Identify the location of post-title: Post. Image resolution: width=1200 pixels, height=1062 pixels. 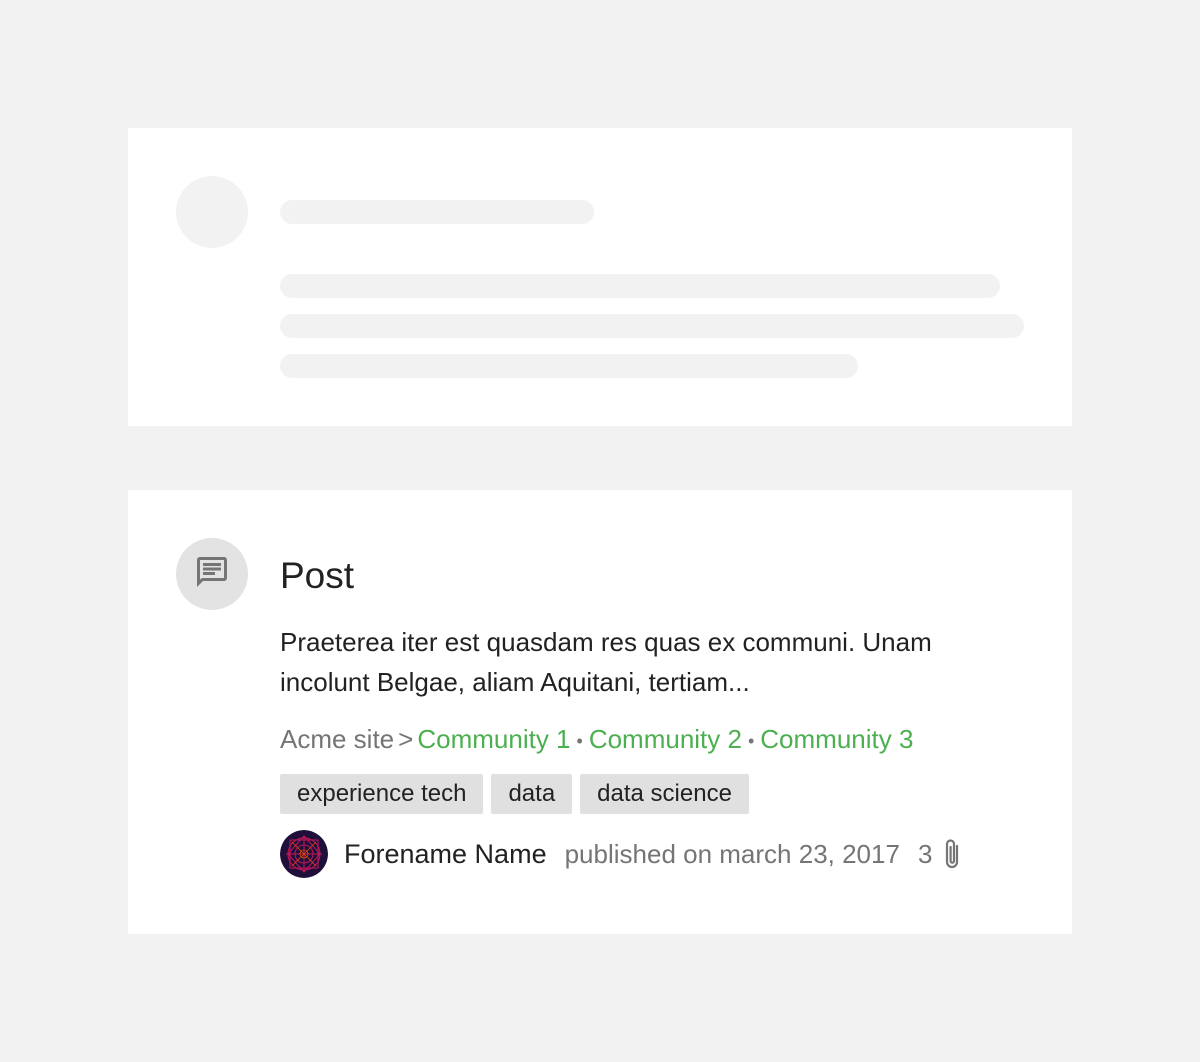
(317, 576).